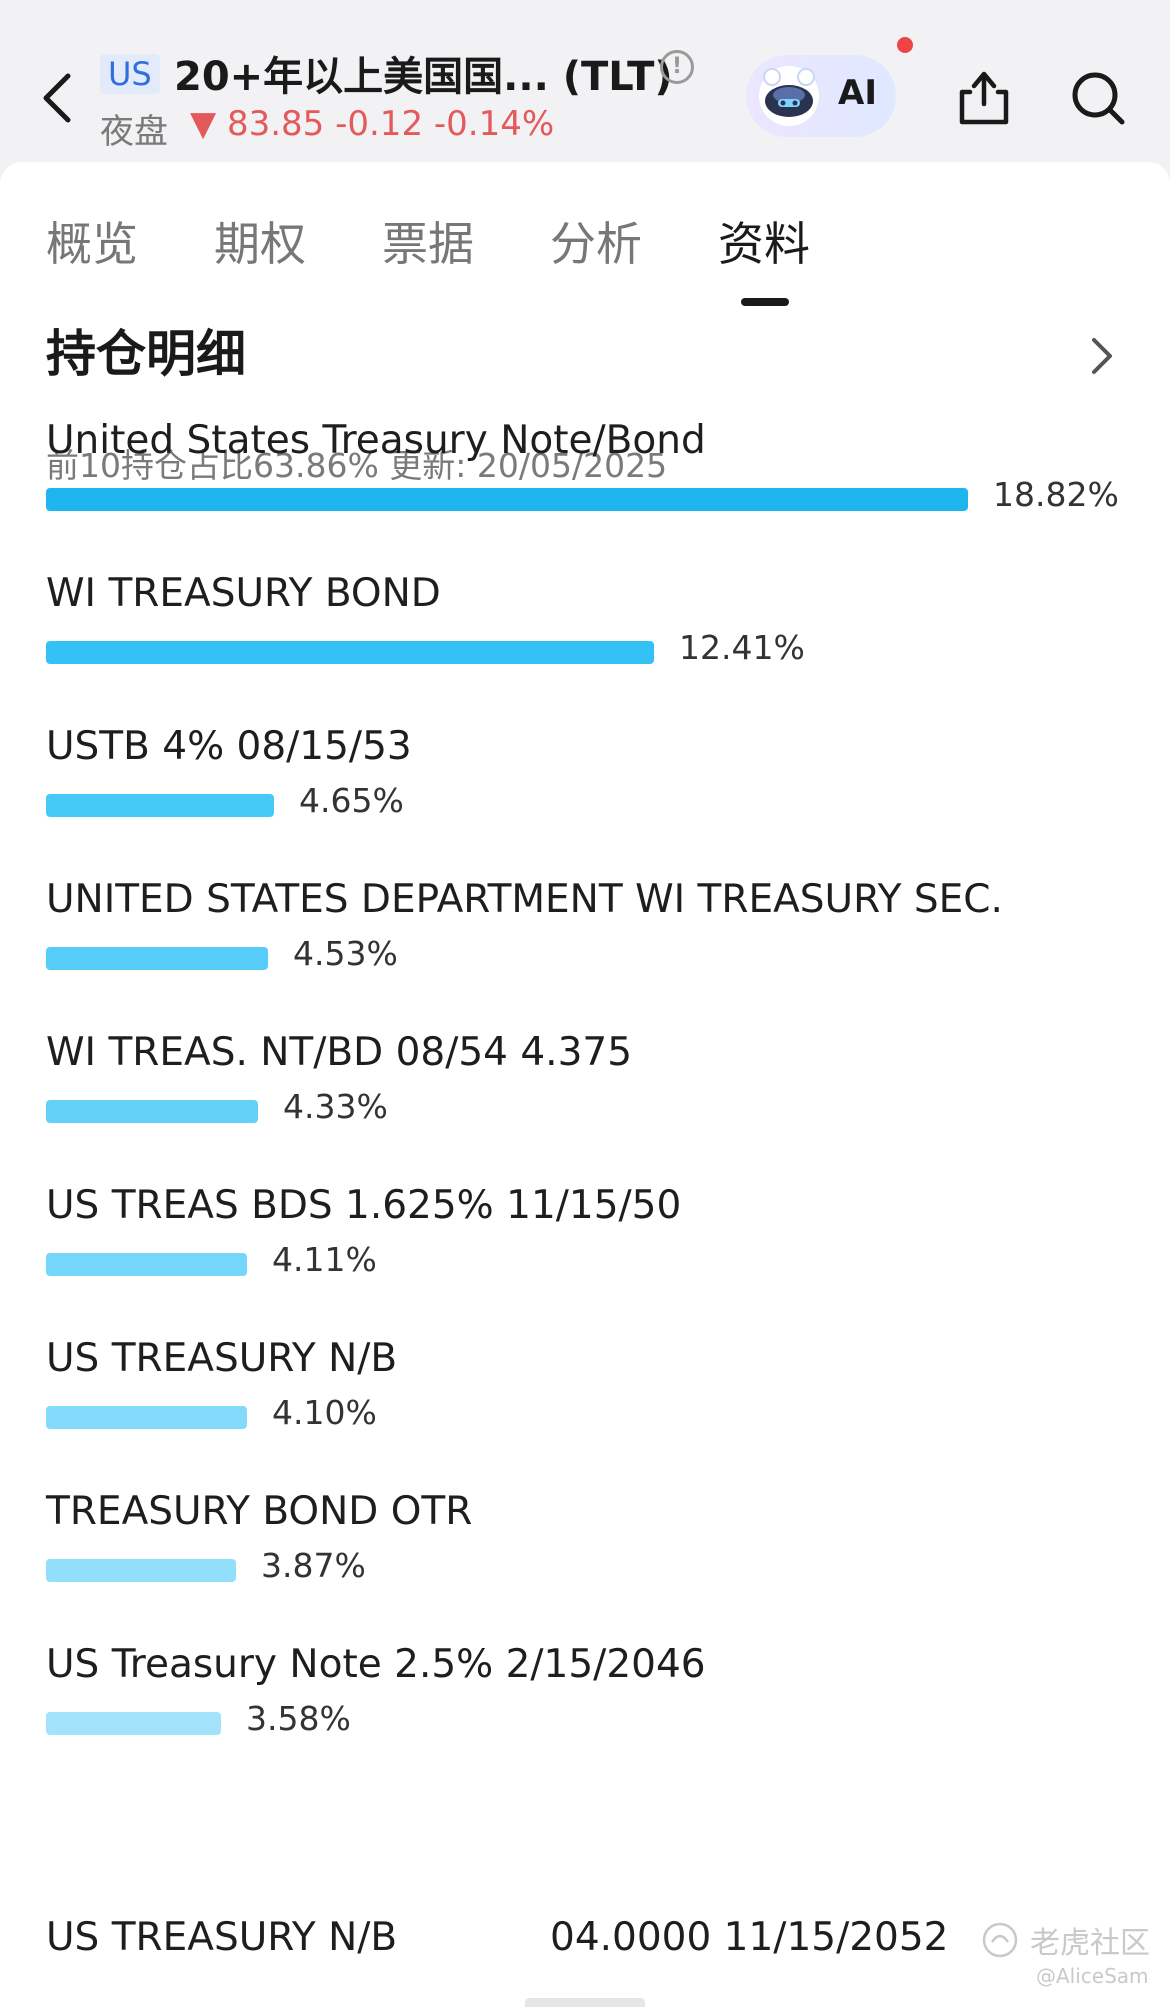 This screenshot has width=1170, height=2007. I want to click on info-icon: !, so click(677, 67).